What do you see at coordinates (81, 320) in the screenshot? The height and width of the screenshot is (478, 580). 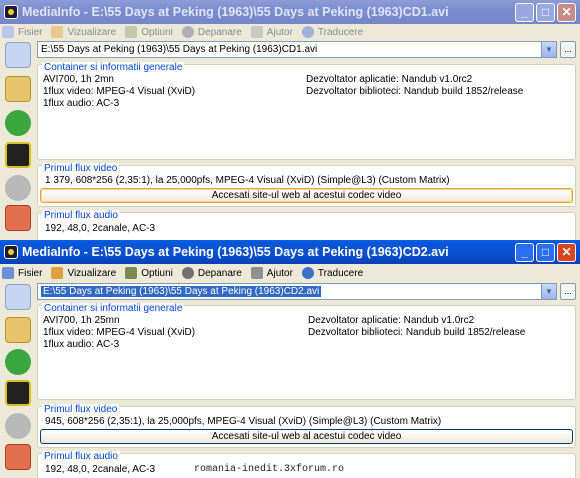 I see `info-line: AVI700, 1h 25mn` at bounding box center [81, 320].